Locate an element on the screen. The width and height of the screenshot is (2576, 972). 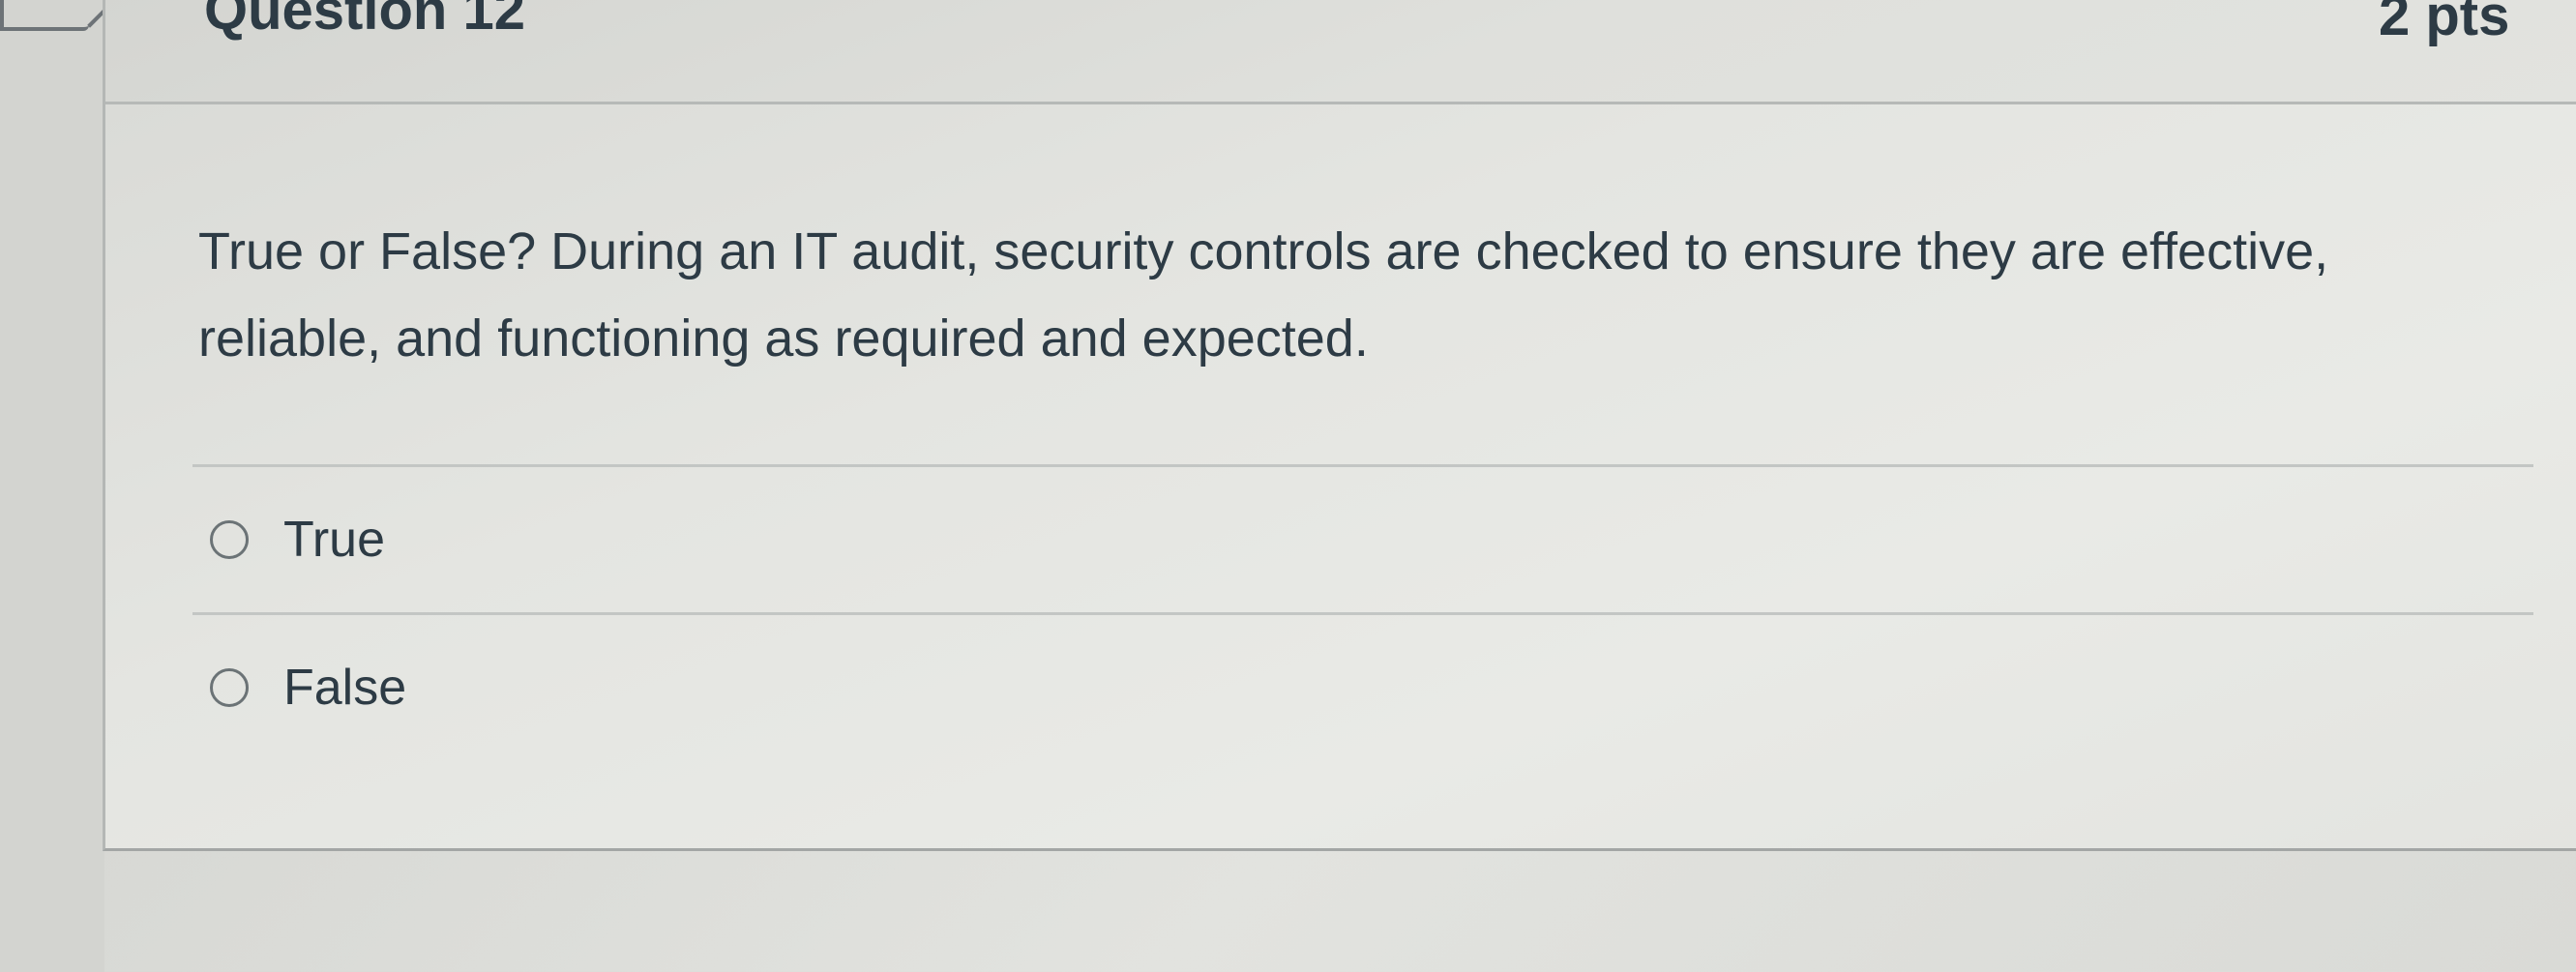
left-gutter is located at coordinates (52, 486).